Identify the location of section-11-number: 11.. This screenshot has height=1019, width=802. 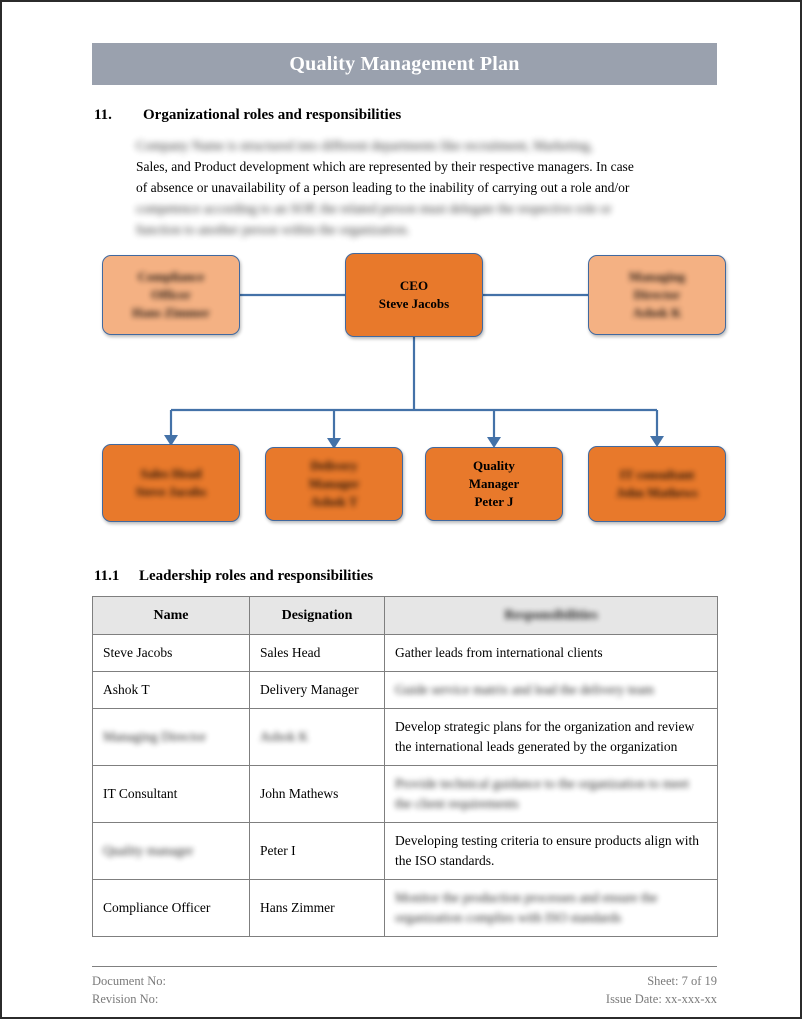
(103, 115).